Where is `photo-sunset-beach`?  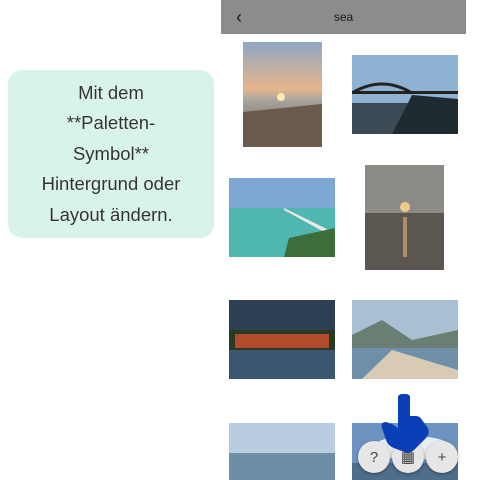 photo-sunset-beach is located at coordinates (282, 94).